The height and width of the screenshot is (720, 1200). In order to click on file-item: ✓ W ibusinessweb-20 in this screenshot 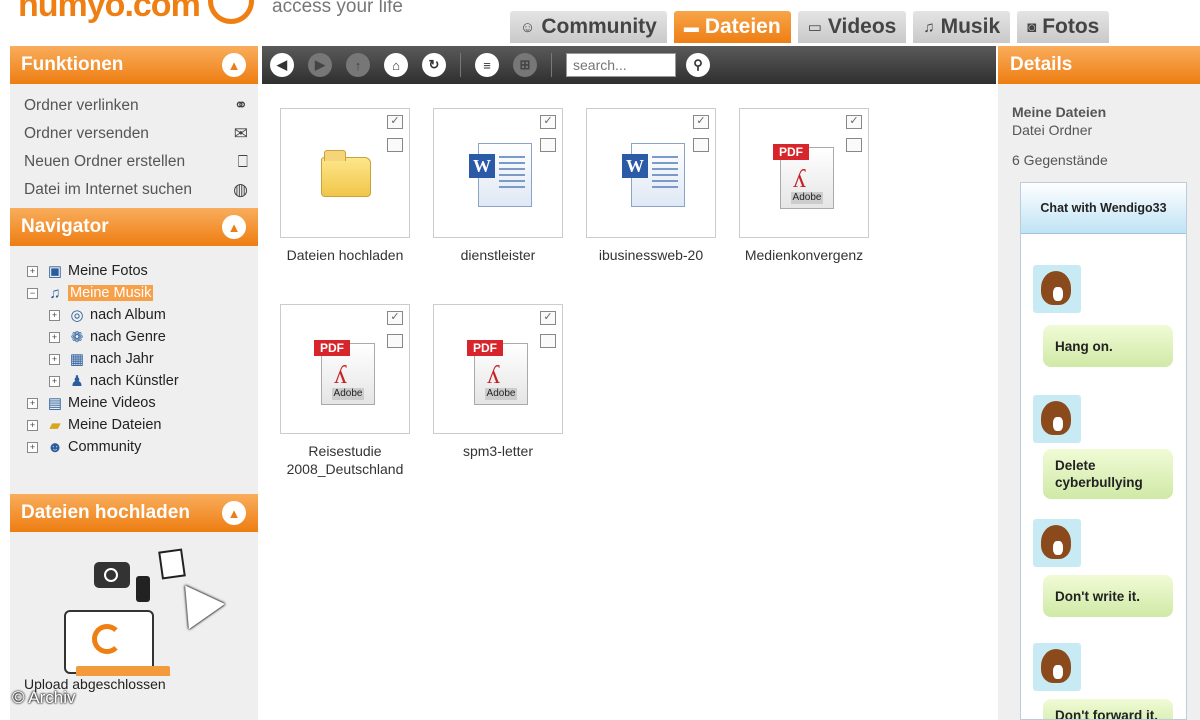, I will do `click(651, 186)`.